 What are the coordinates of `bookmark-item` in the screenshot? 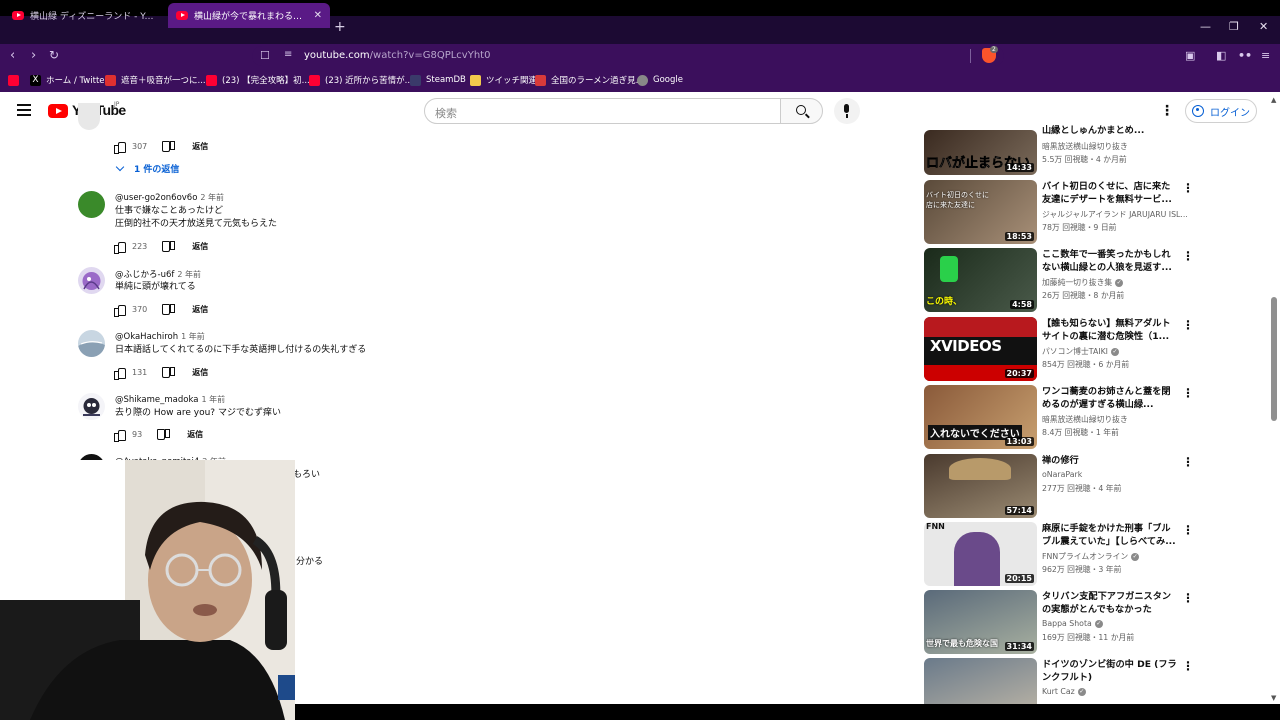 It's located at (16, 80).